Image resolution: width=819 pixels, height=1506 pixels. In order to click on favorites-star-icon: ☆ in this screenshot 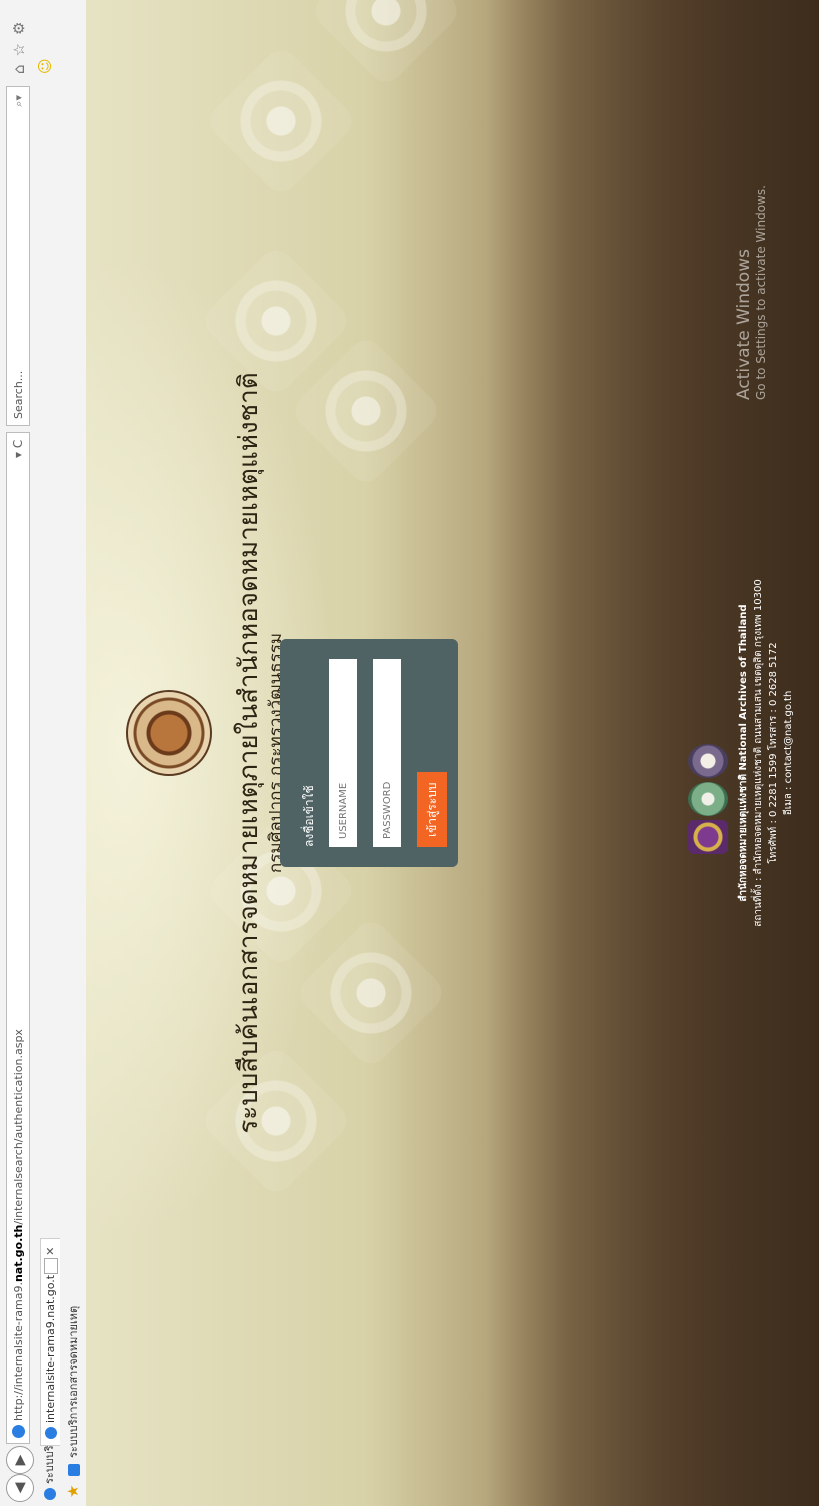, I will do `click(19, 49)`.